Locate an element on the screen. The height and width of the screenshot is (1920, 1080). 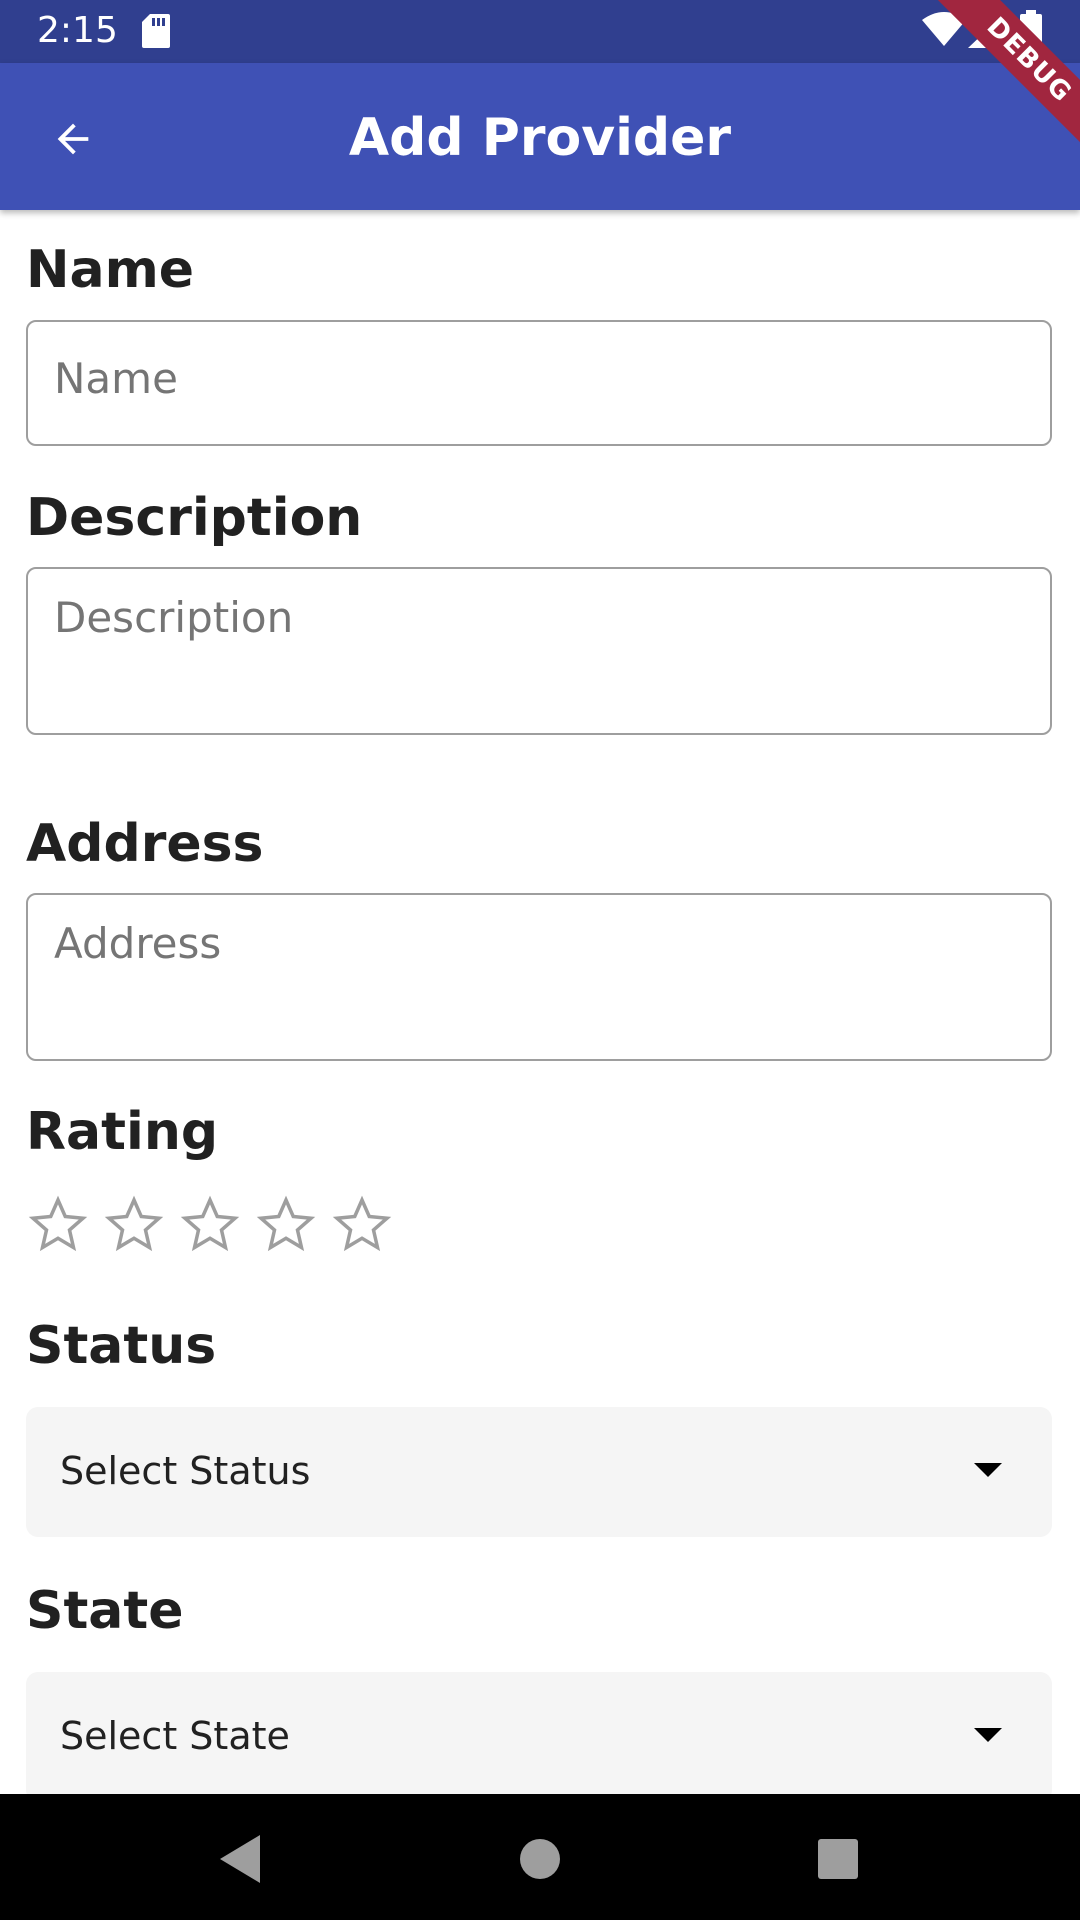
app-bar: Add Provider is located at coordinates (540, 136).